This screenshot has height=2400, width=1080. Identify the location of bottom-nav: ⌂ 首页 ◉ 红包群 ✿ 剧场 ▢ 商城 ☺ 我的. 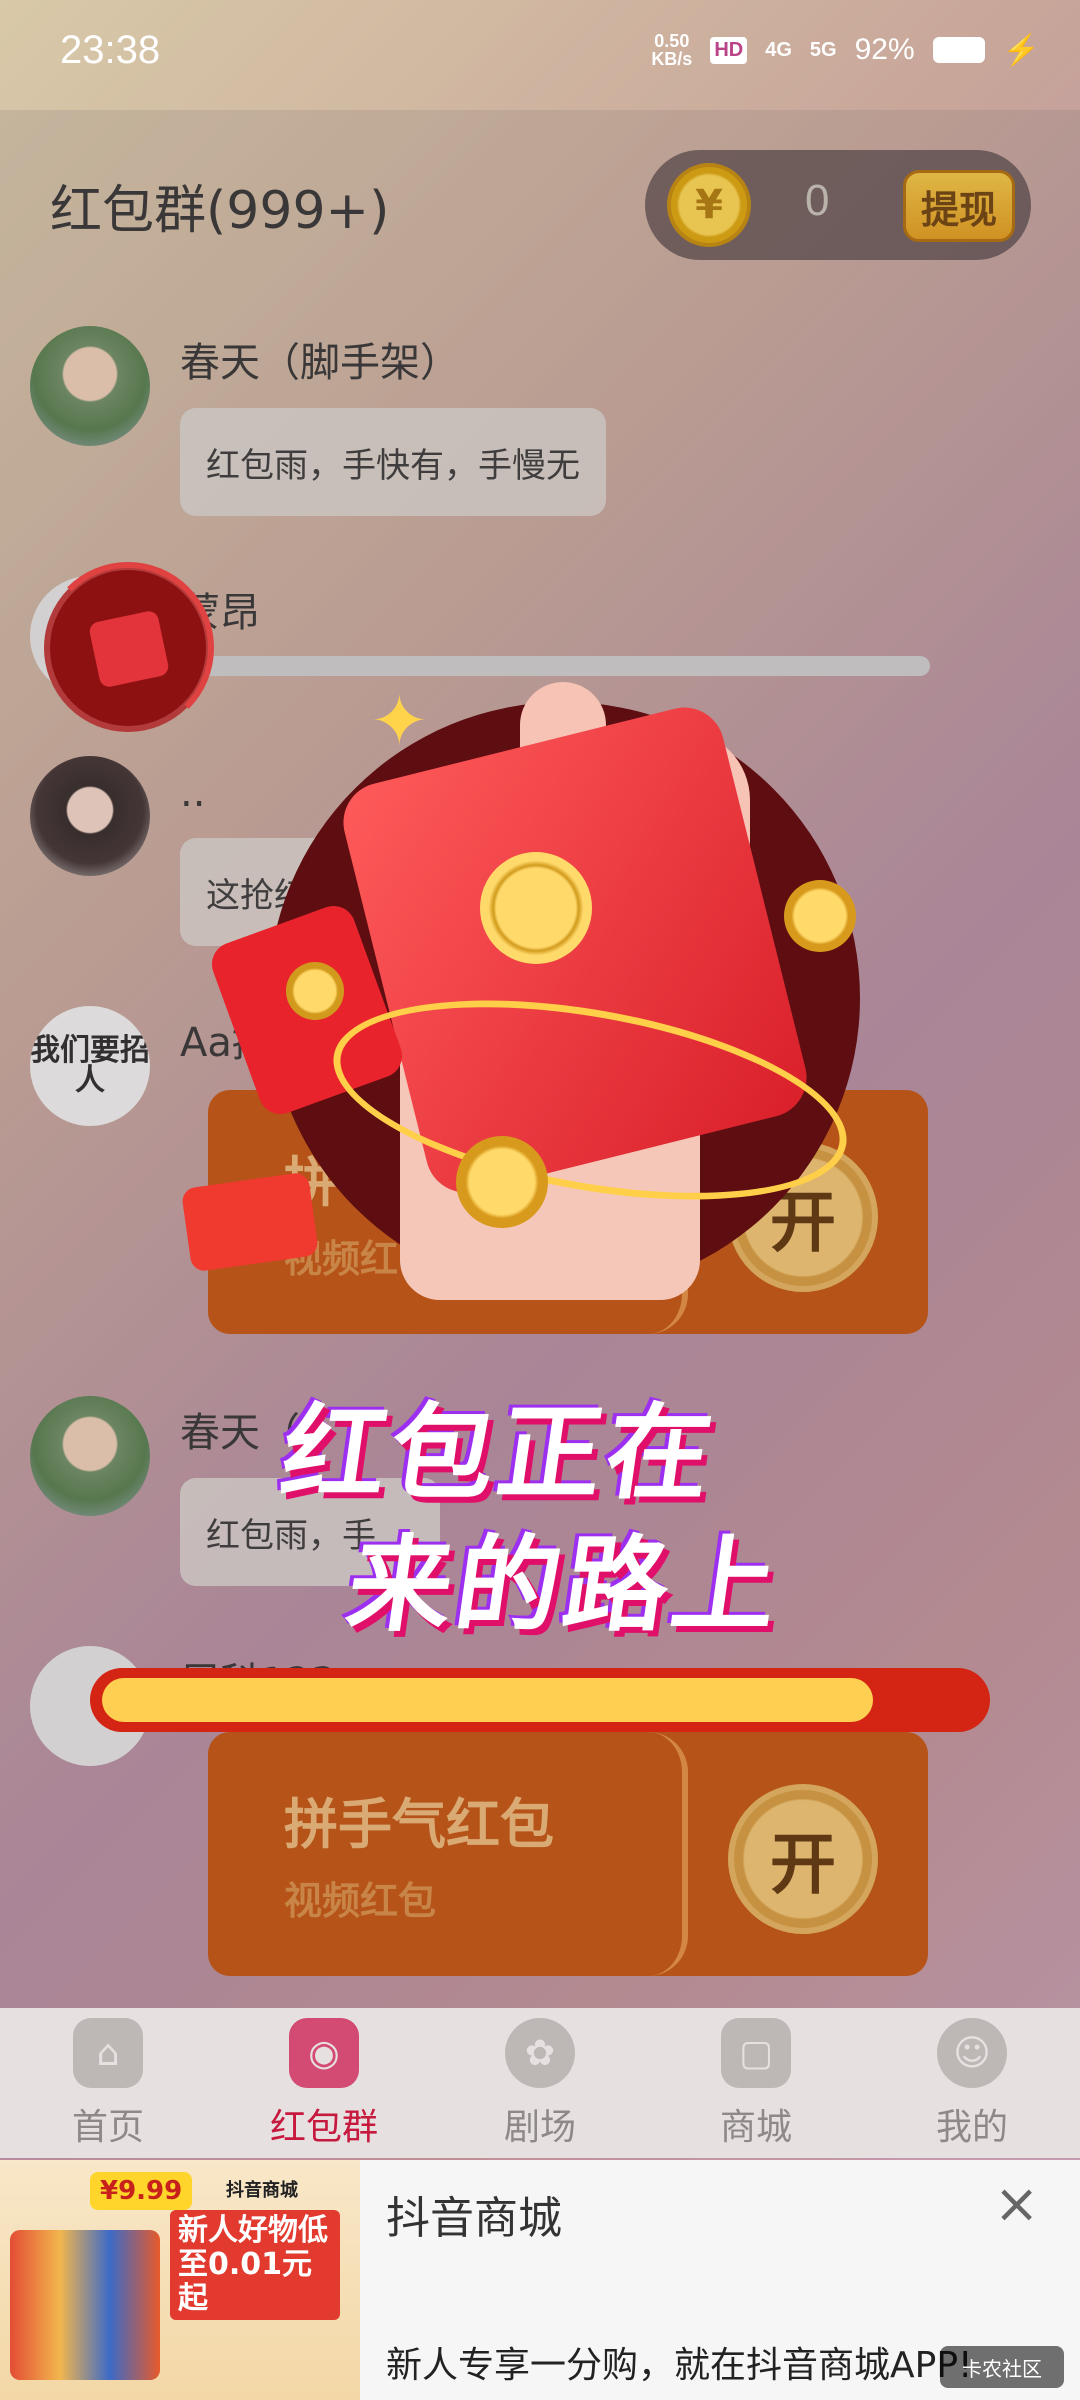
(540, 2083).